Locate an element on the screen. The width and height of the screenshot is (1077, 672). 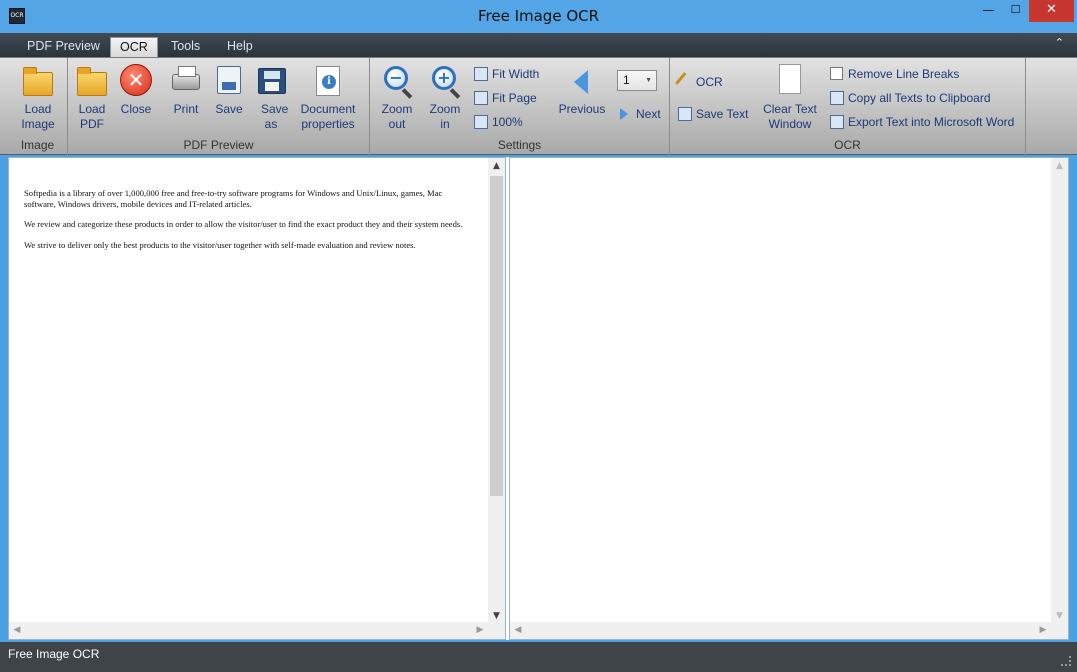
save-label: Save is located at coordinates (229, 109).